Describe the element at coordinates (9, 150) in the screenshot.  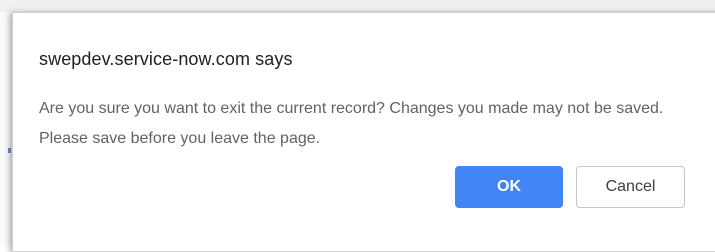
I see `page-edge-mark` at that location.